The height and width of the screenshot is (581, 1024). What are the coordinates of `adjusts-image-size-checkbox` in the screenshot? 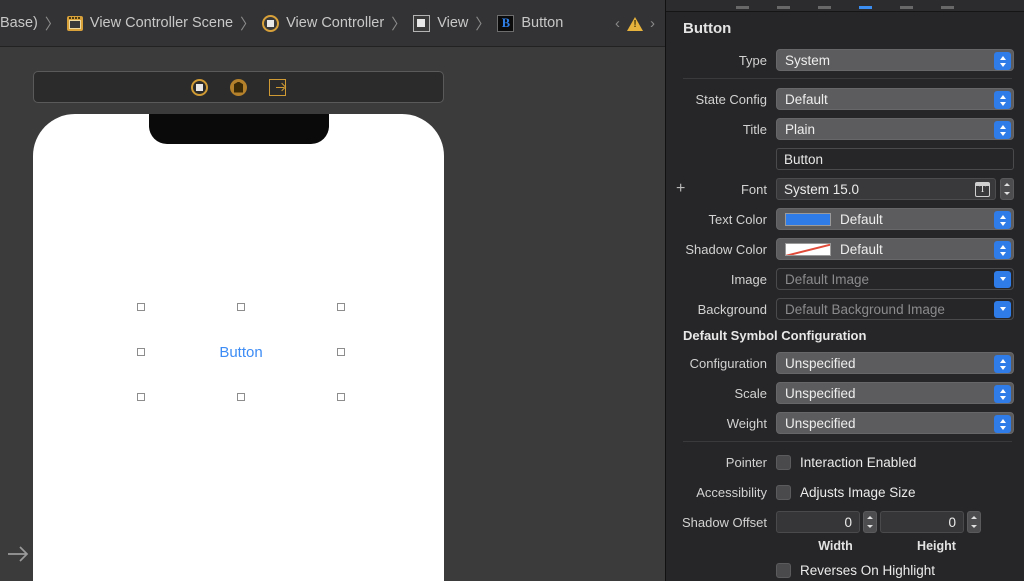 It's located at (783, 492).